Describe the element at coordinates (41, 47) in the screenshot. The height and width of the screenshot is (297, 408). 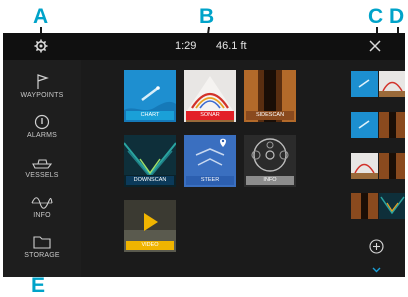
I see `gear-icon` at that location.